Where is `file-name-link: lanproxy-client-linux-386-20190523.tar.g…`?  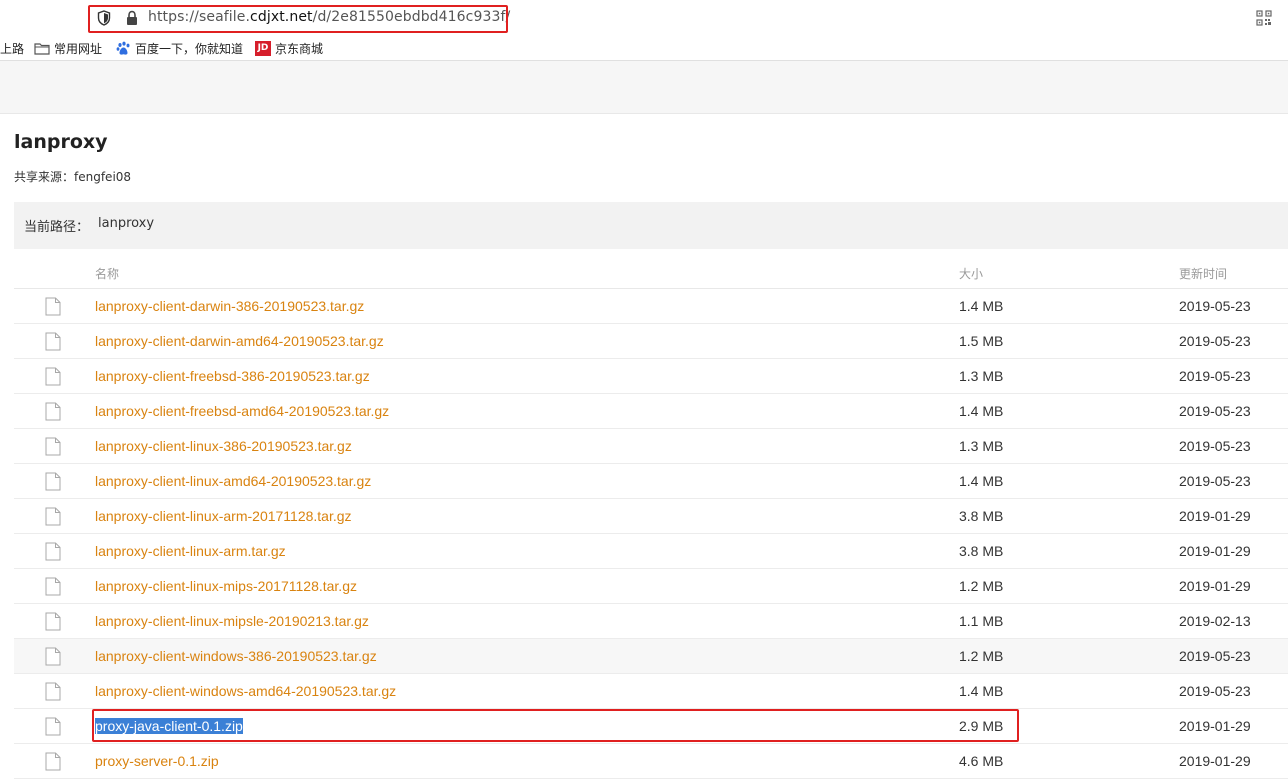
file-name-link: lanproxy-client-linux-386-20190523.tar.g… is located at coordinates (223, 446).